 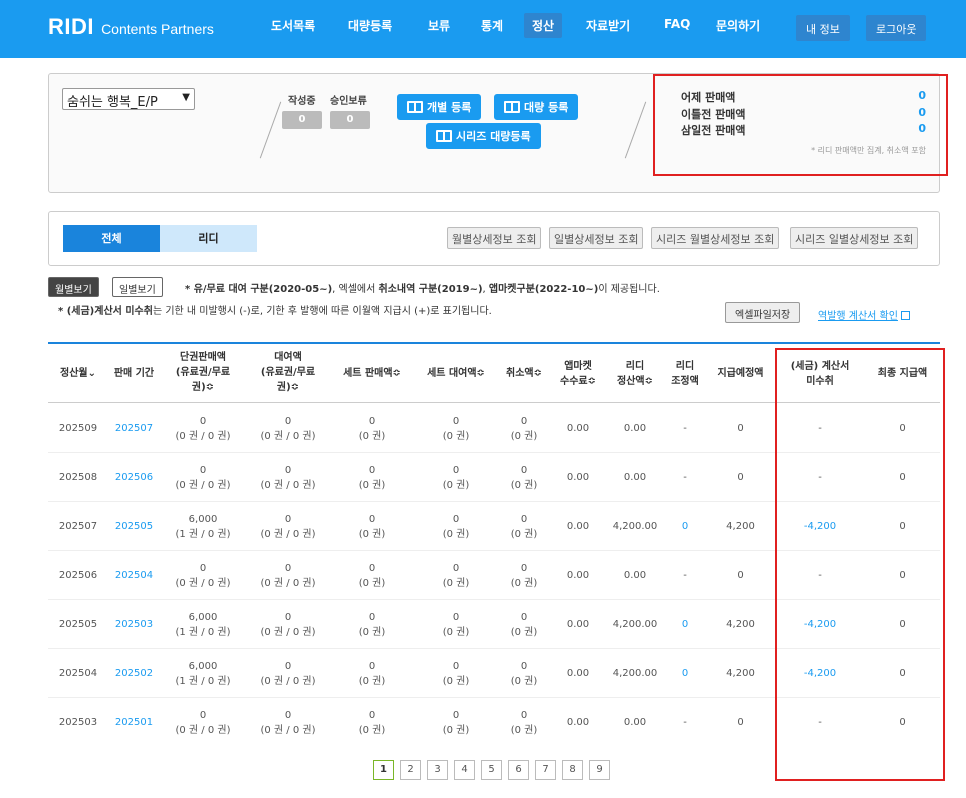 What do you see at coordinates (800, 125) in the screenshot?
I see `highlight-box-sales` at bounding box center [800, 125].